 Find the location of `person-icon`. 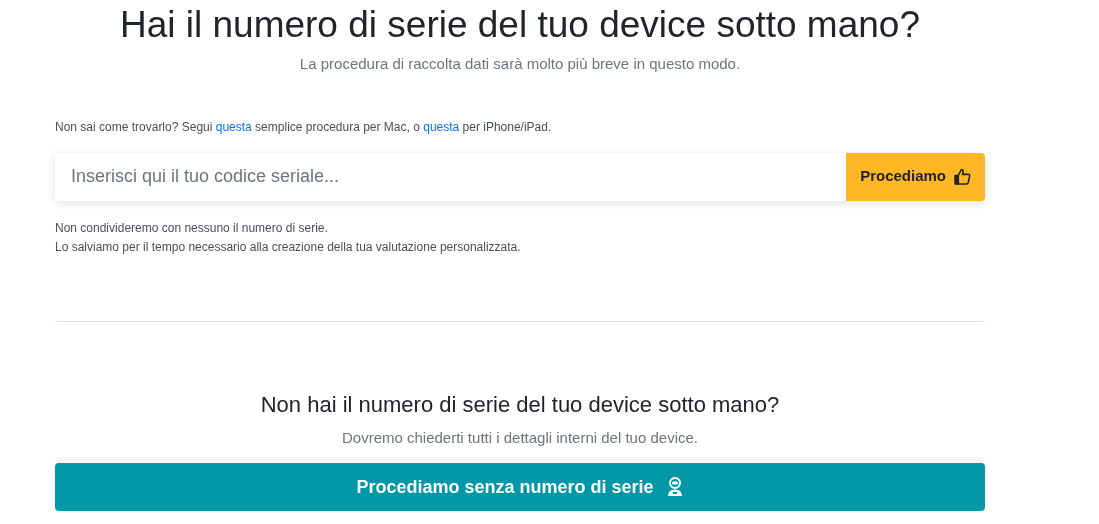

person-icon is located at coordinates (674, 487).